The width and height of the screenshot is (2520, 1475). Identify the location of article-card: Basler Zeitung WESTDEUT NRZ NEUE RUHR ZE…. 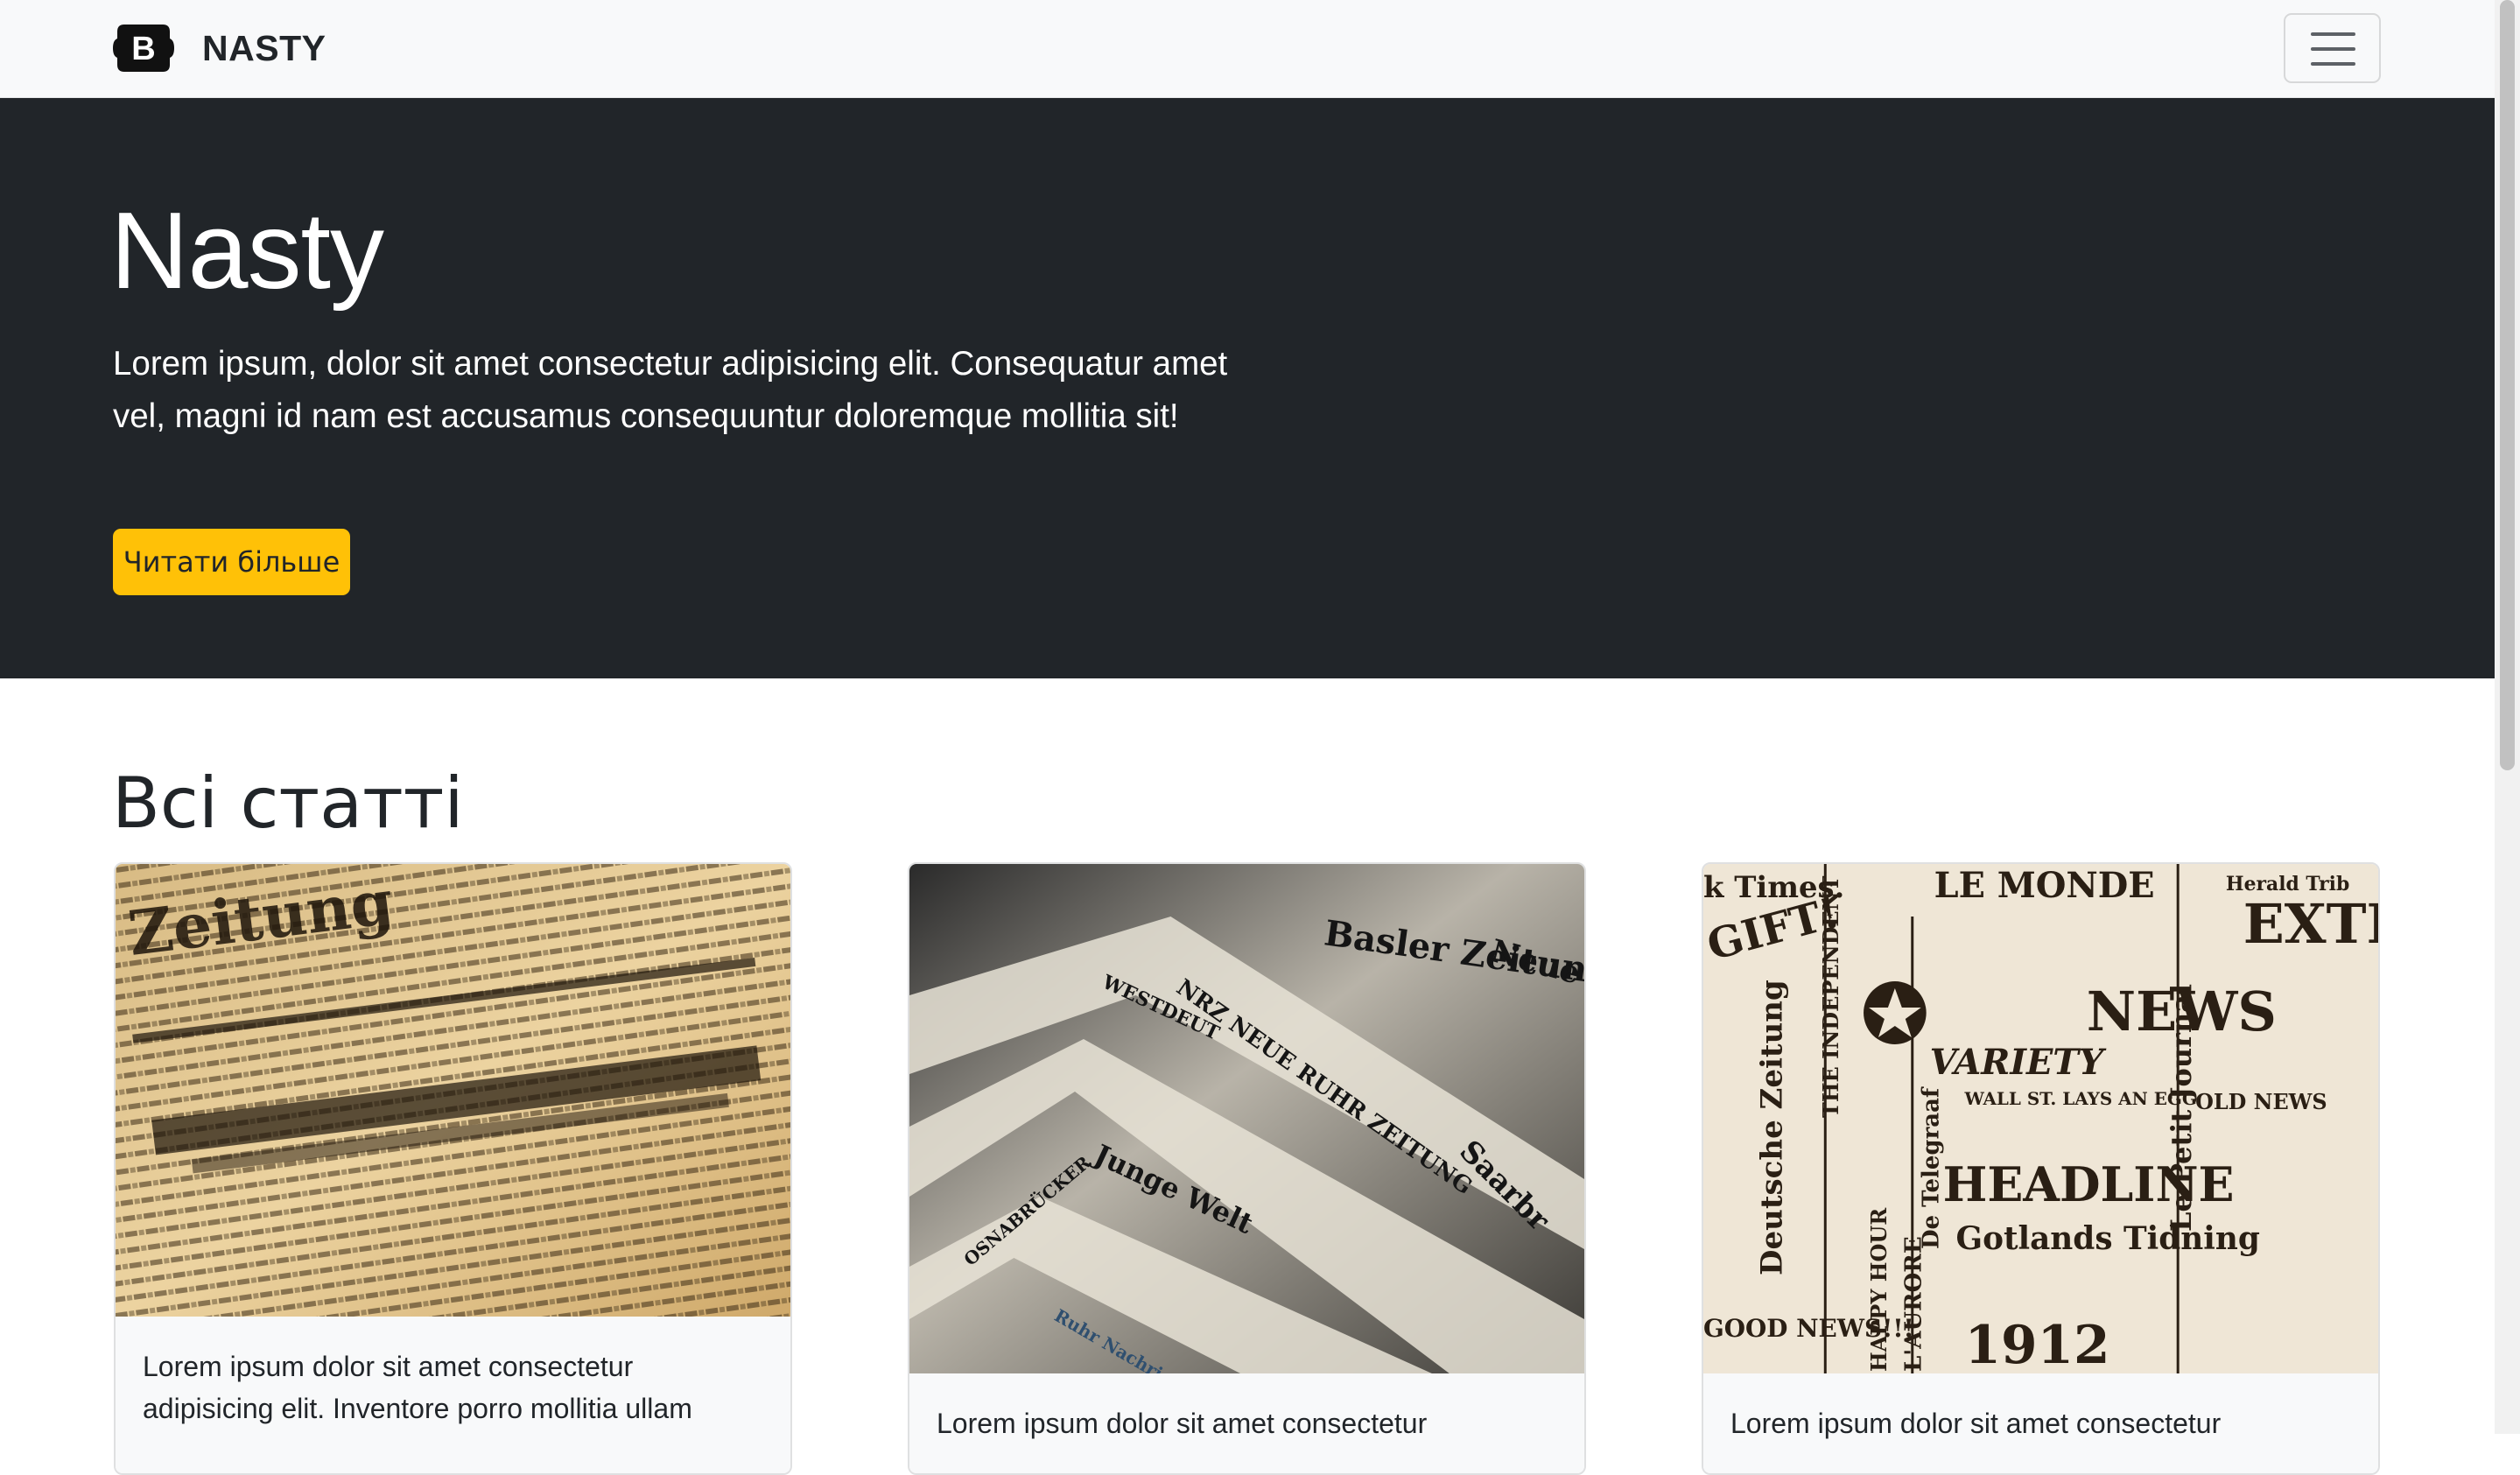
(1247, 1168).